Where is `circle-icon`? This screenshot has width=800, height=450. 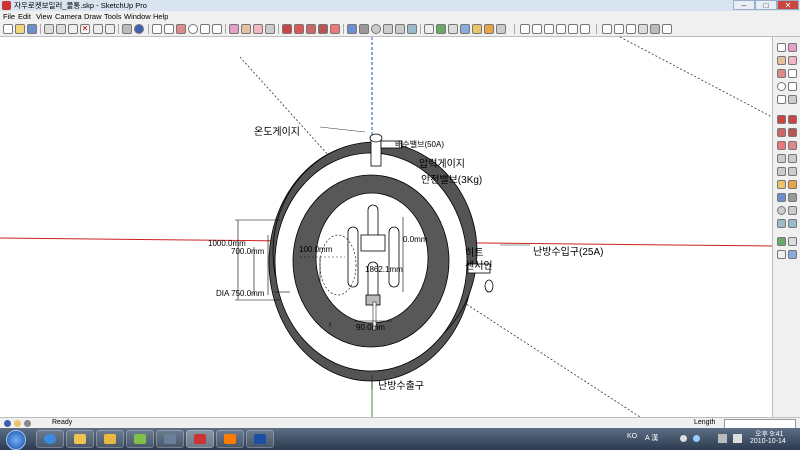
circle-icon is located at coordinates (781, 86).